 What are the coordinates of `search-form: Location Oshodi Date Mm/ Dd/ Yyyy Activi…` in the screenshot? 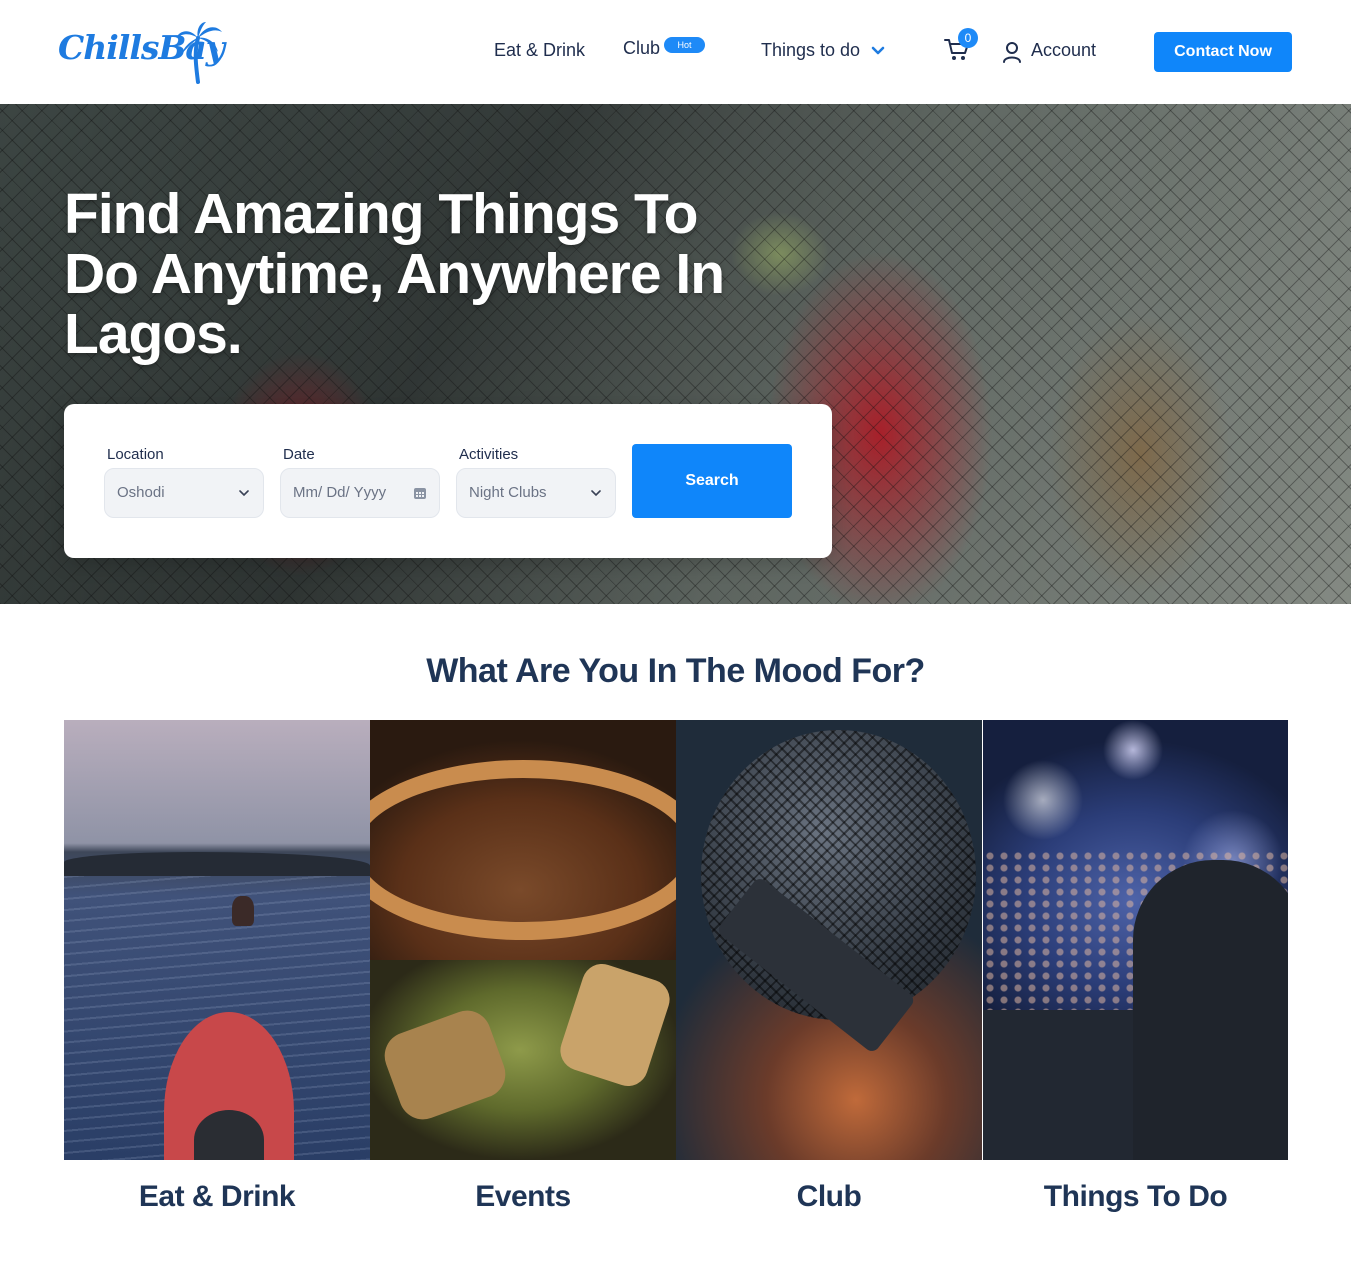 It's located at (448, 481).